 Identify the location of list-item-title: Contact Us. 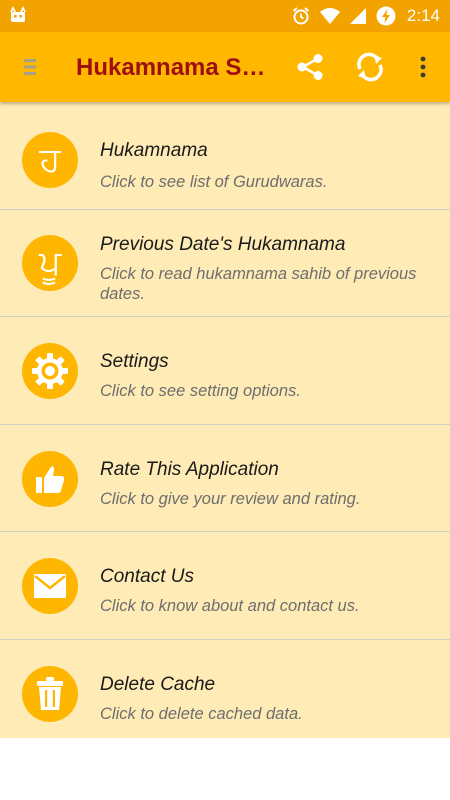
(147, 576).